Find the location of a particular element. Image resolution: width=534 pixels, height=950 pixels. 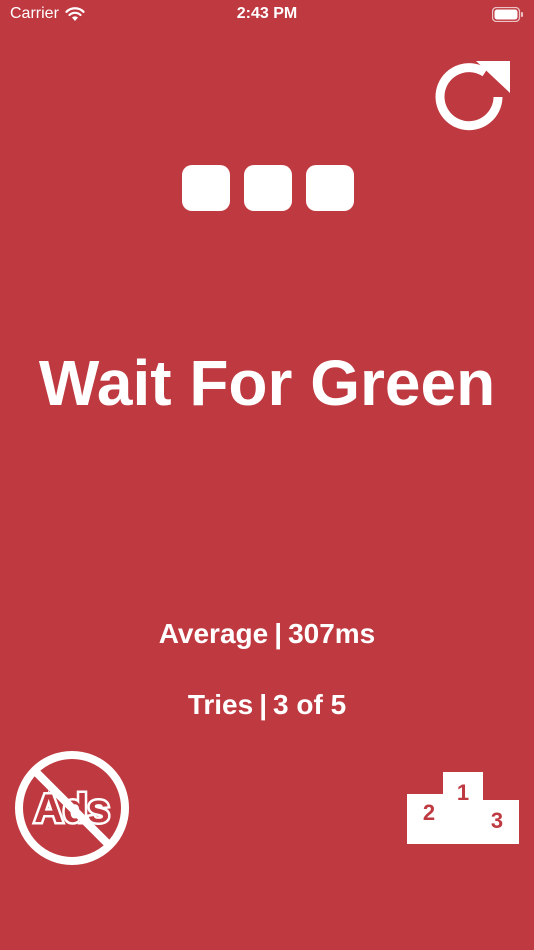

remove-ads-button: Ads is located at coordinates (72, 808).